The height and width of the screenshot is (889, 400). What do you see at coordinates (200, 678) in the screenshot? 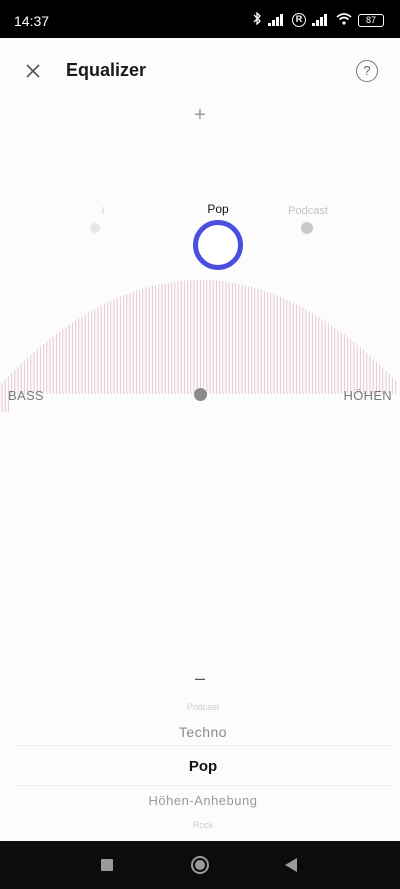
I see `decrease-button: –` at bounding box center [200, 678].